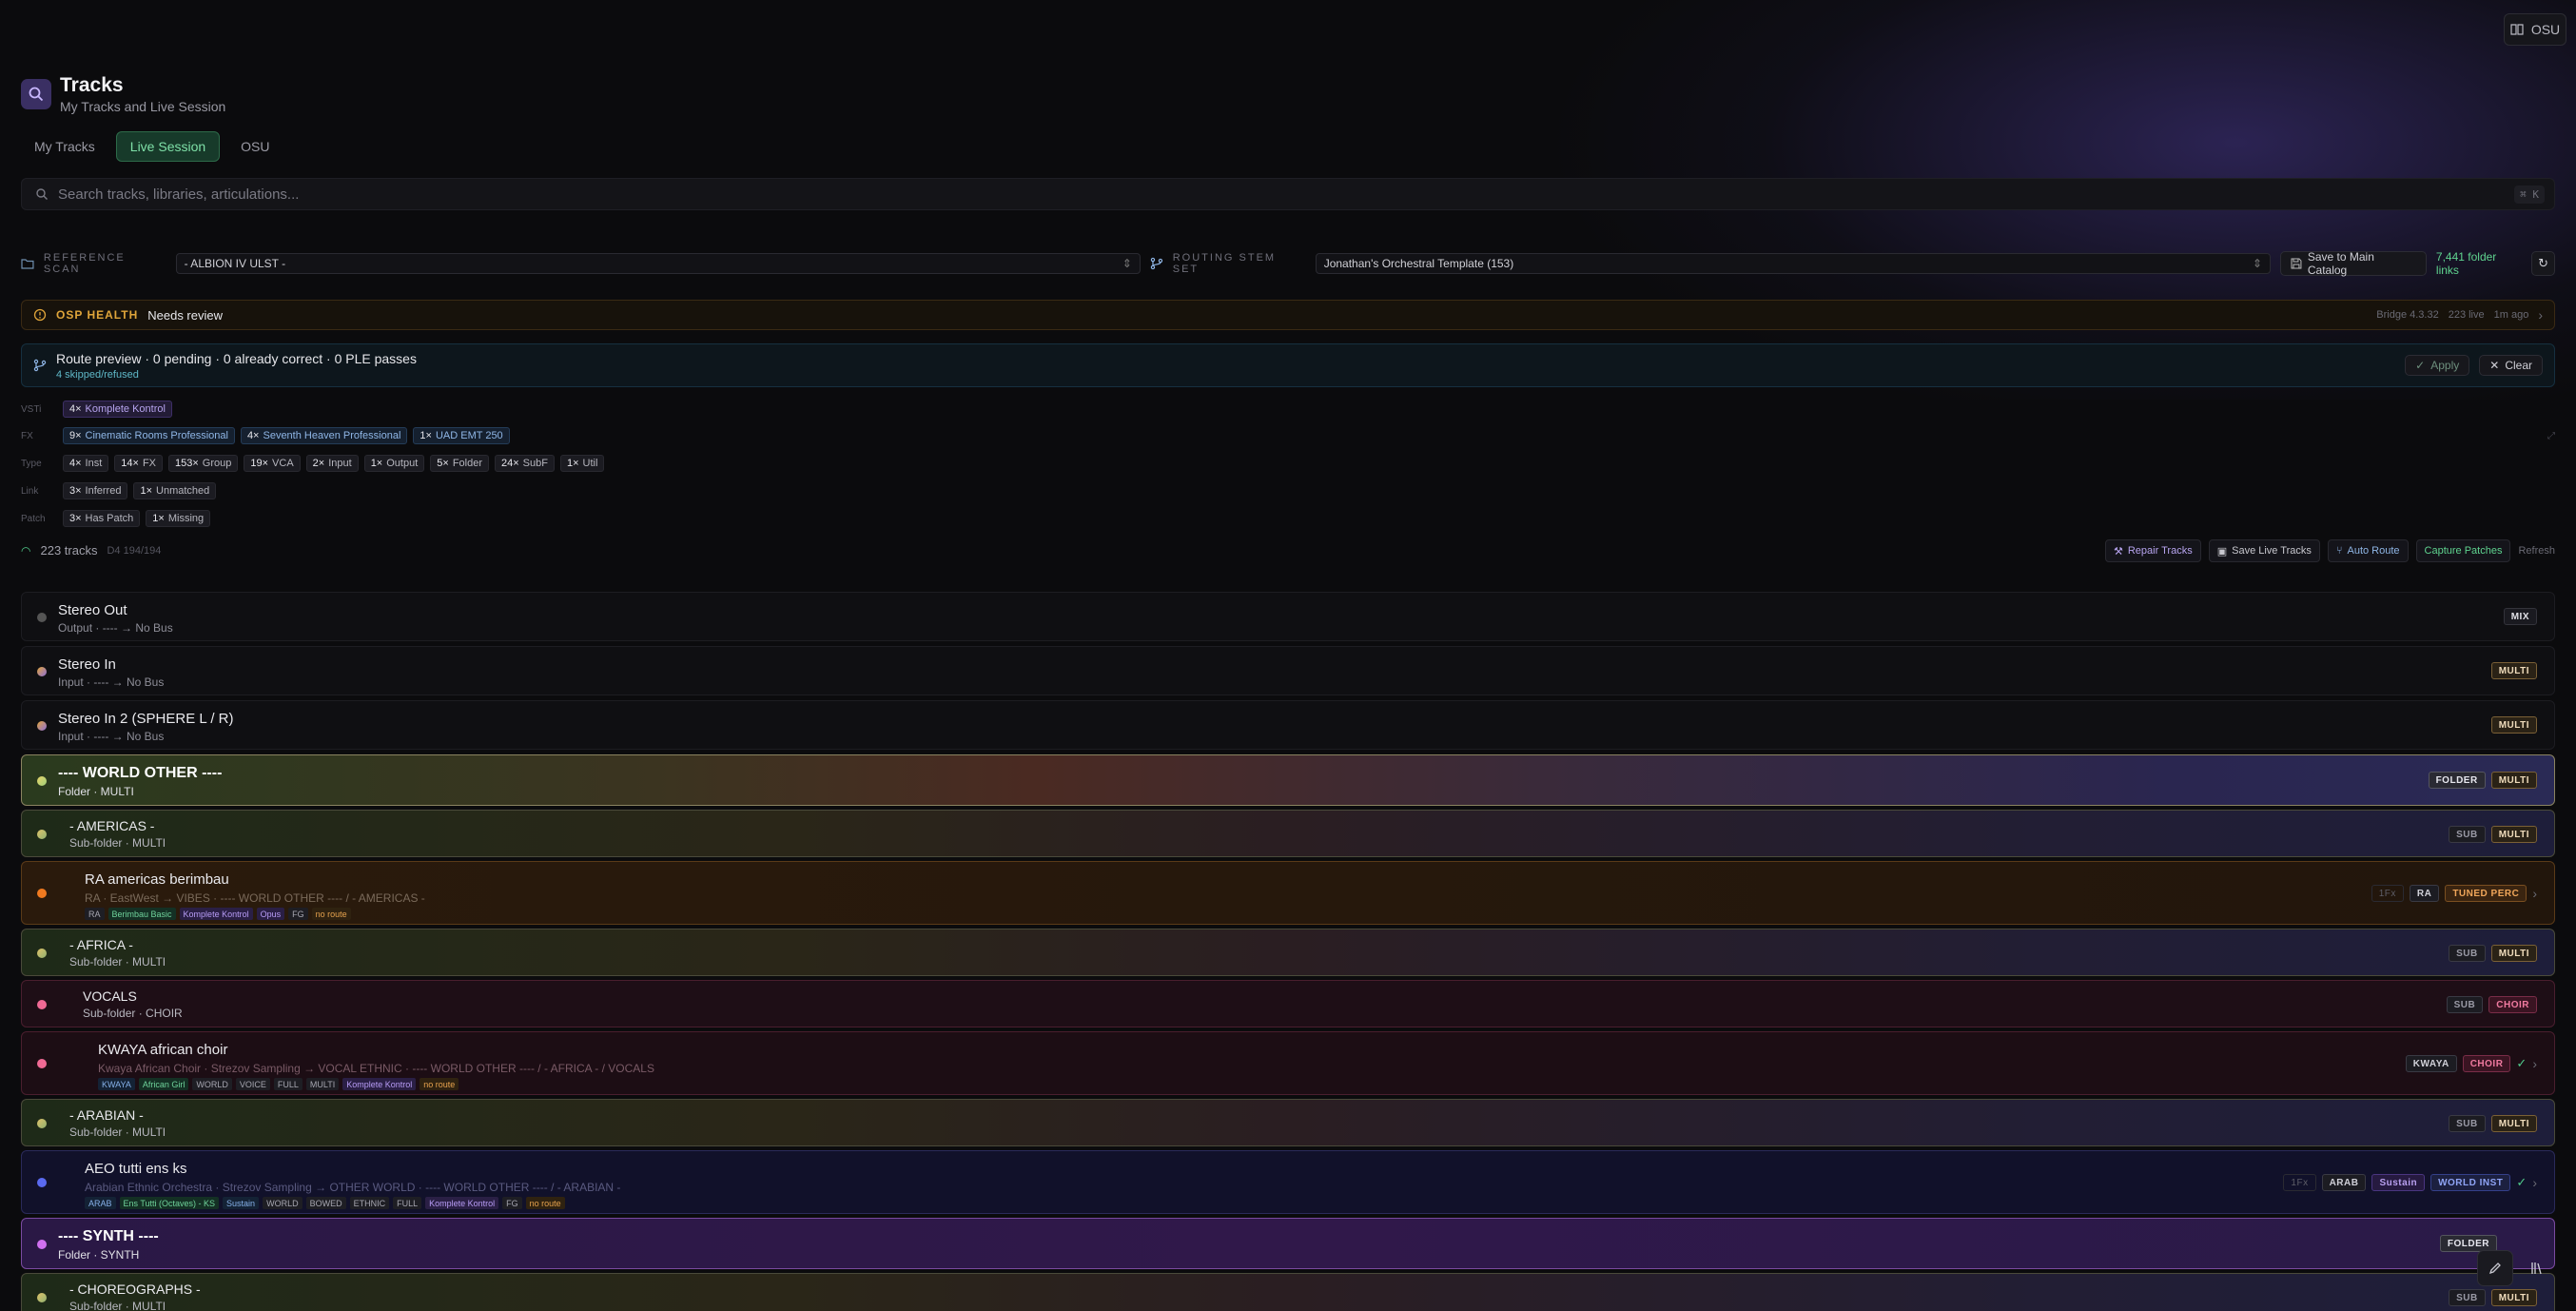  I want to click on track-name: Stereo Out, so click(93, 610).